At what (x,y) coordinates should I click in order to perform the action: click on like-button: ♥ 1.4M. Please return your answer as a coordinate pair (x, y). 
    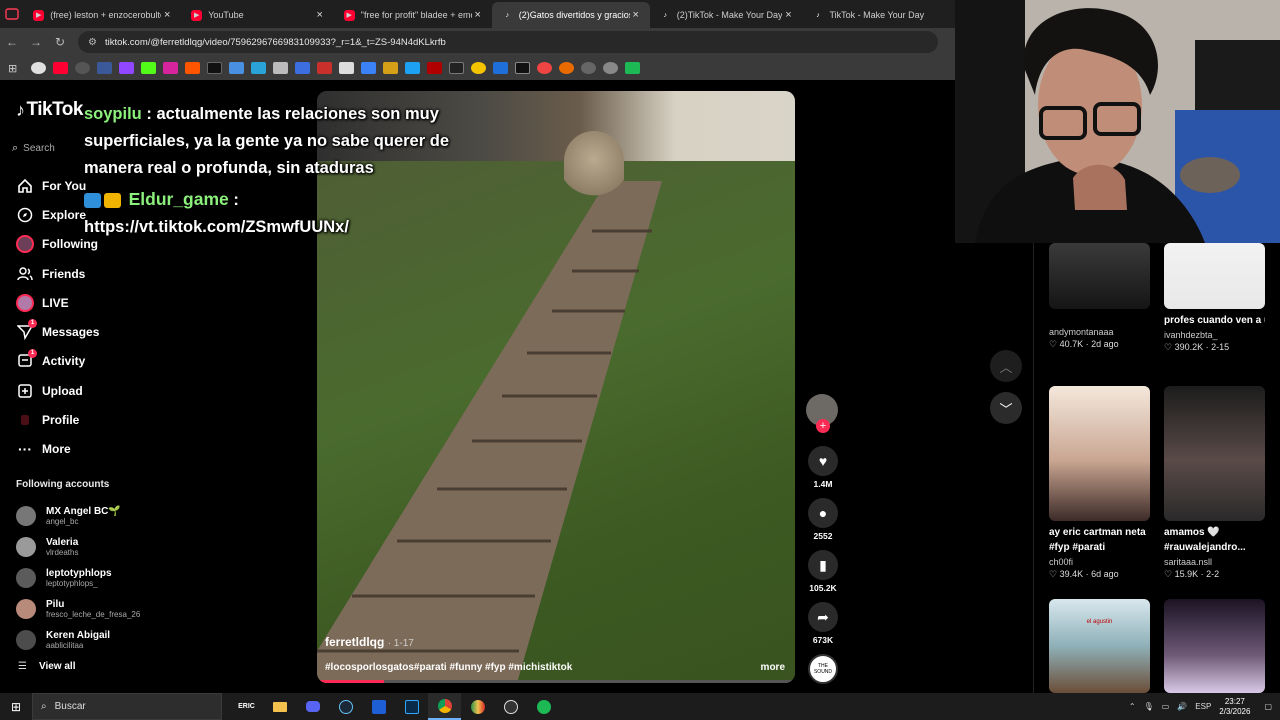
    Looking at the image, I should click on (823, 467).